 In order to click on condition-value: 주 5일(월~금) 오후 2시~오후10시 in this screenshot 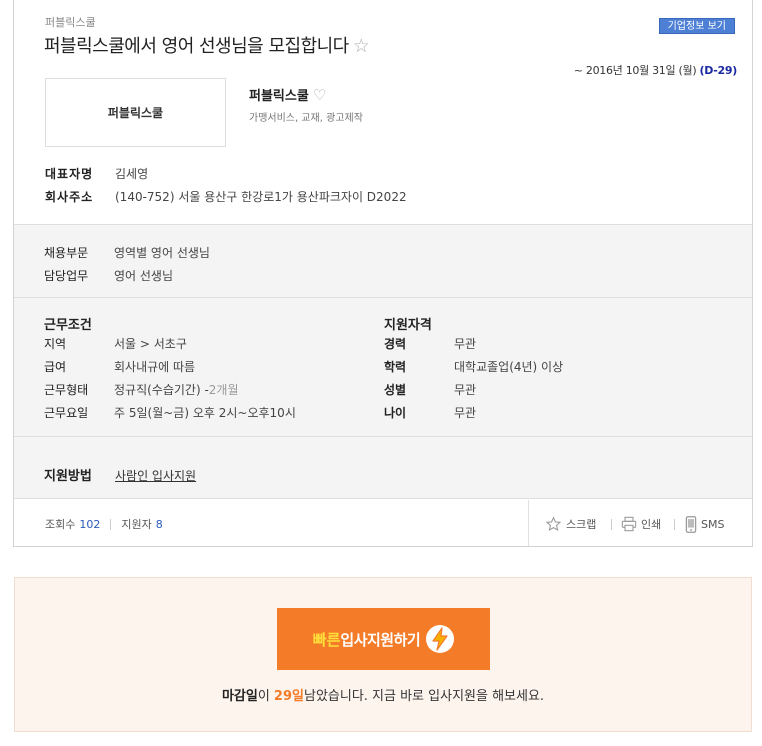, I will do `click(205, 413)`.